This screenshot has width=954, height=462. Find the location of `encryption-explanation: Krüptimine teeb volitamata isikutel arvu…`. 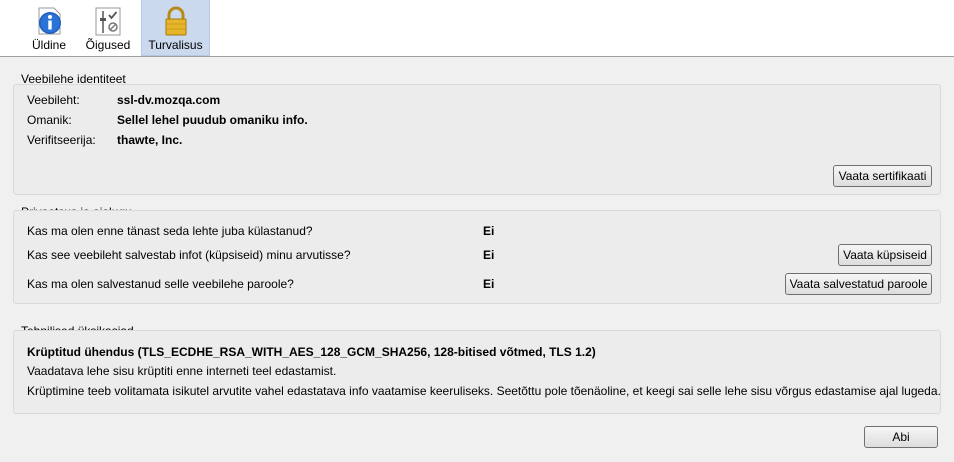

encryption-explanation: Krüptimine teeb volitamata isikutel arvu… is located at coordinates (484, 391).